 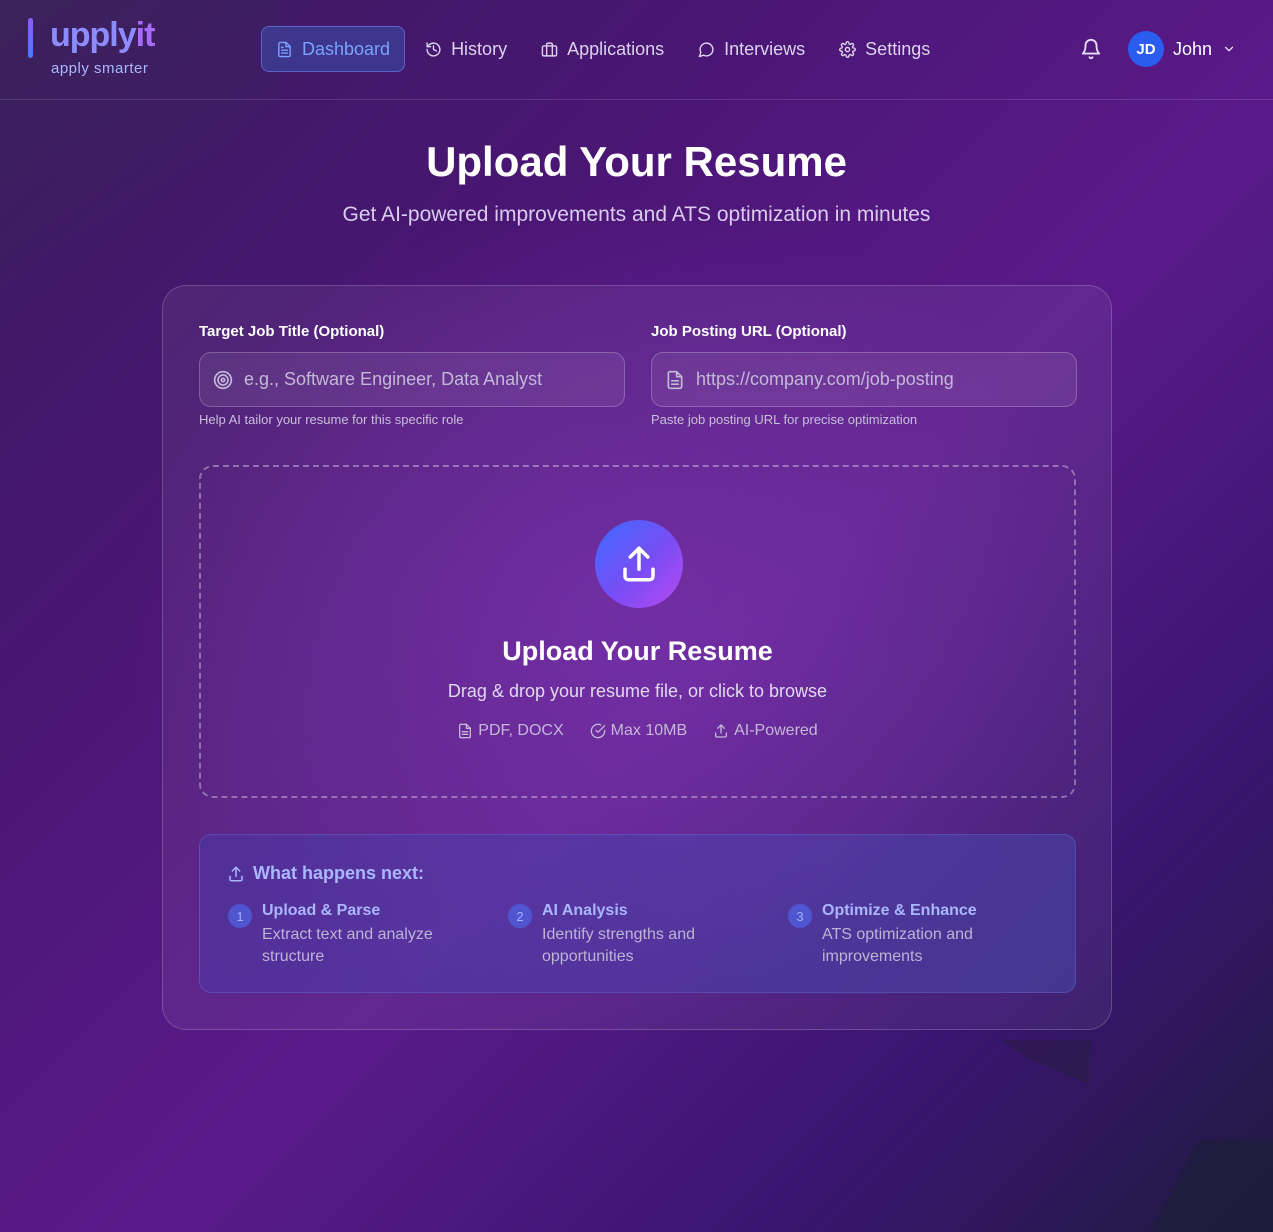 I want to click on chat-bubble-icon, so click(x=706, y=49).